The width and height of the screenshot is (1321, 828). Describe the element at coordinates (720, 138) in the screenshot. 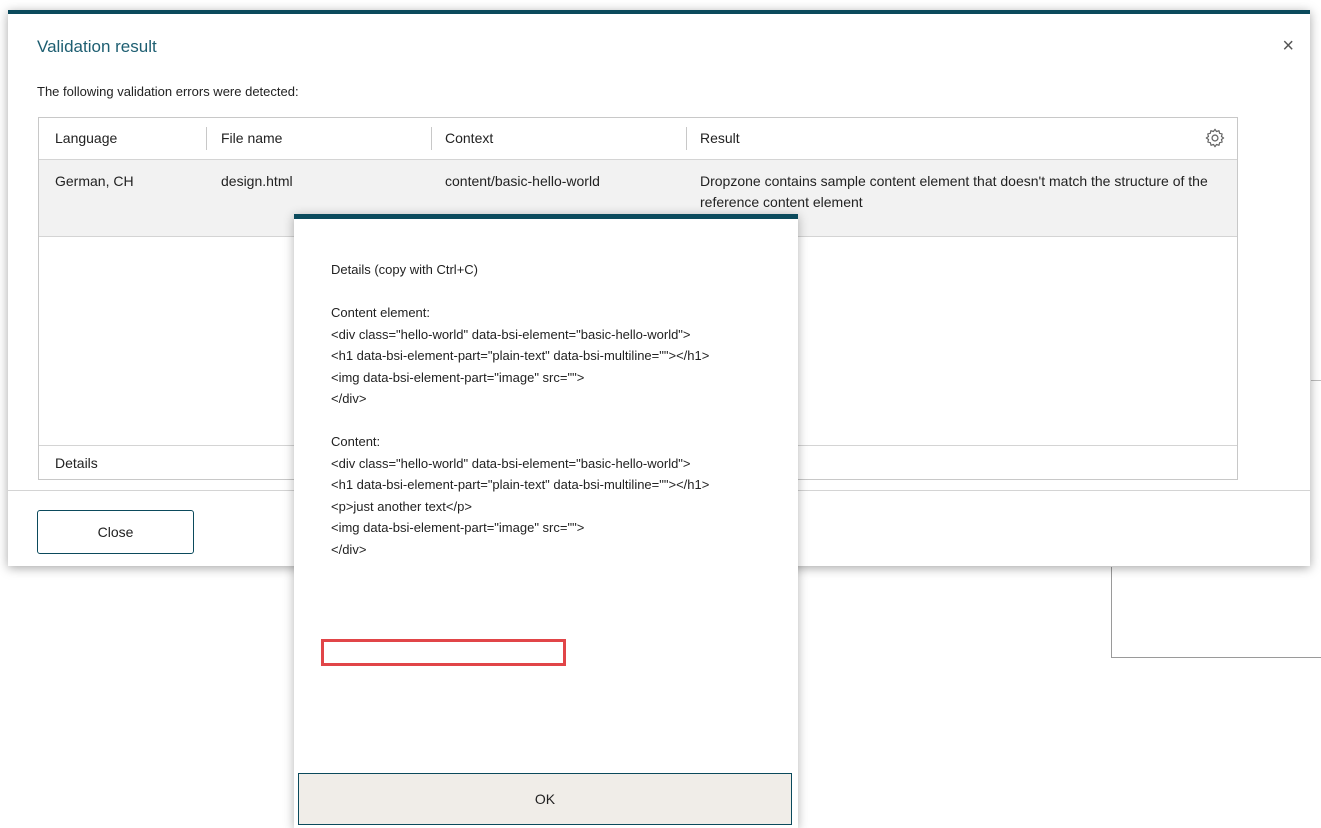

I see `column-header-result: Result` at that location.